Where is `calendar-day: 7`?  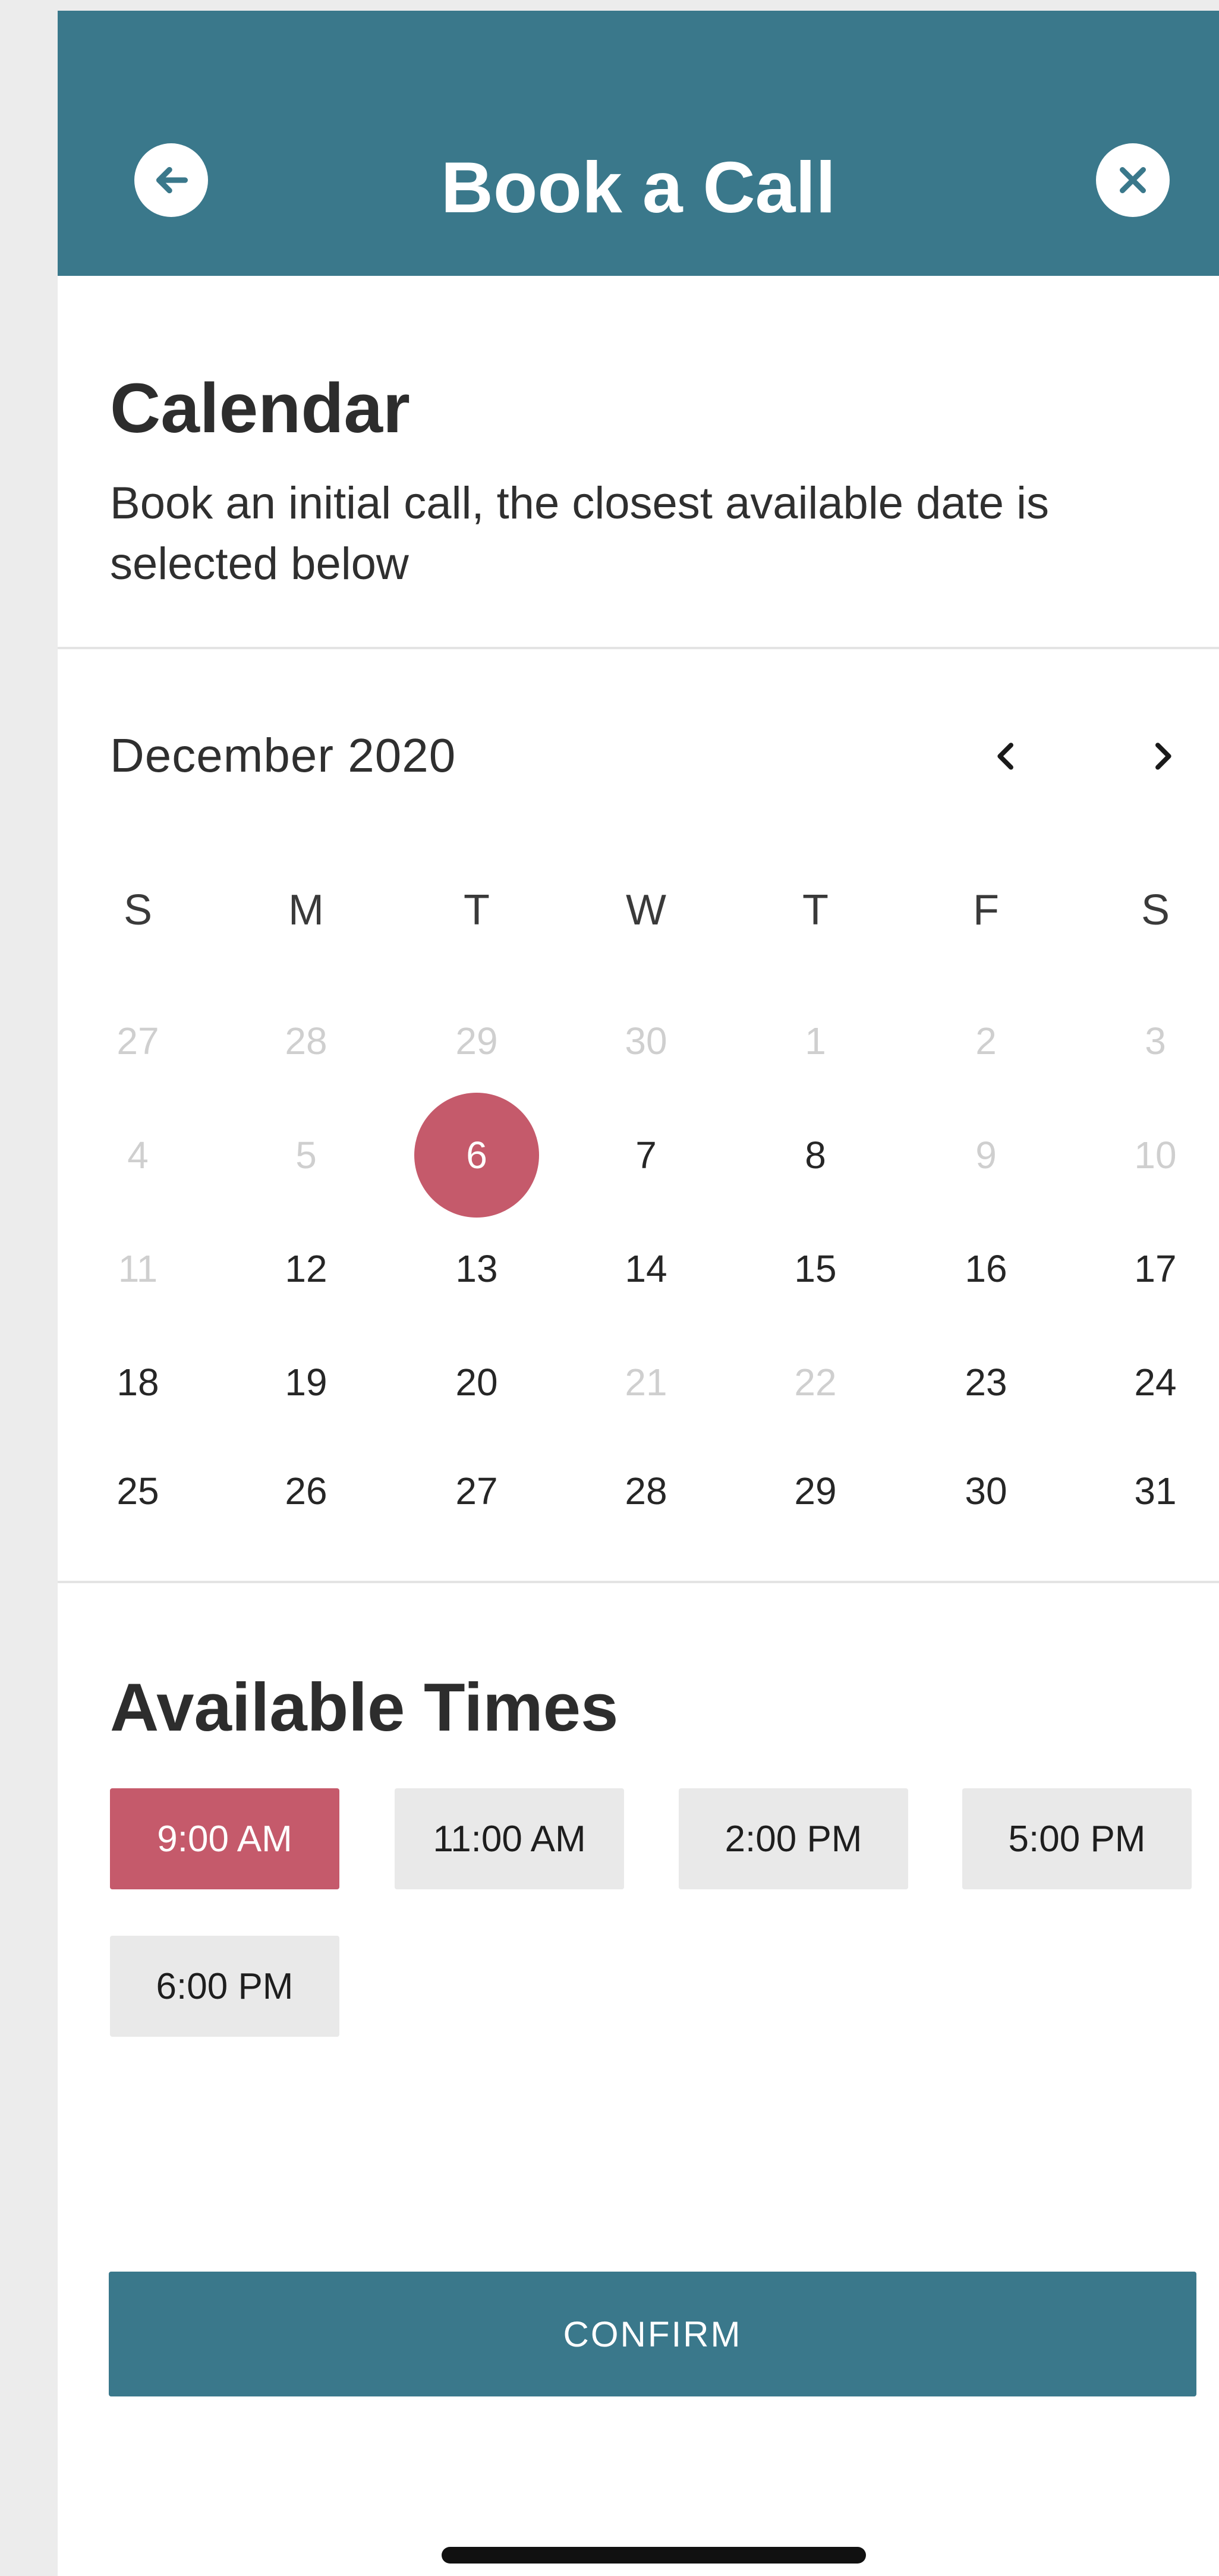
calendar-day: 7 is located at coordinates (646, 1155).